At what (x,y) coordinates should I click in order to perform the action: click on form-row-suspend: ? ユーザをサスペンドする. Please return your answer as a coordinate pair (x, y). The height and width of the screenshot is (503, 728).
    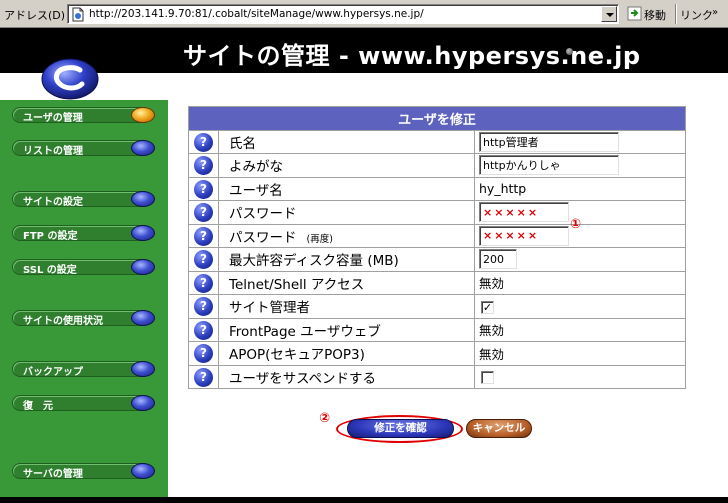
    Looking at the image, I should click on (437, 376).